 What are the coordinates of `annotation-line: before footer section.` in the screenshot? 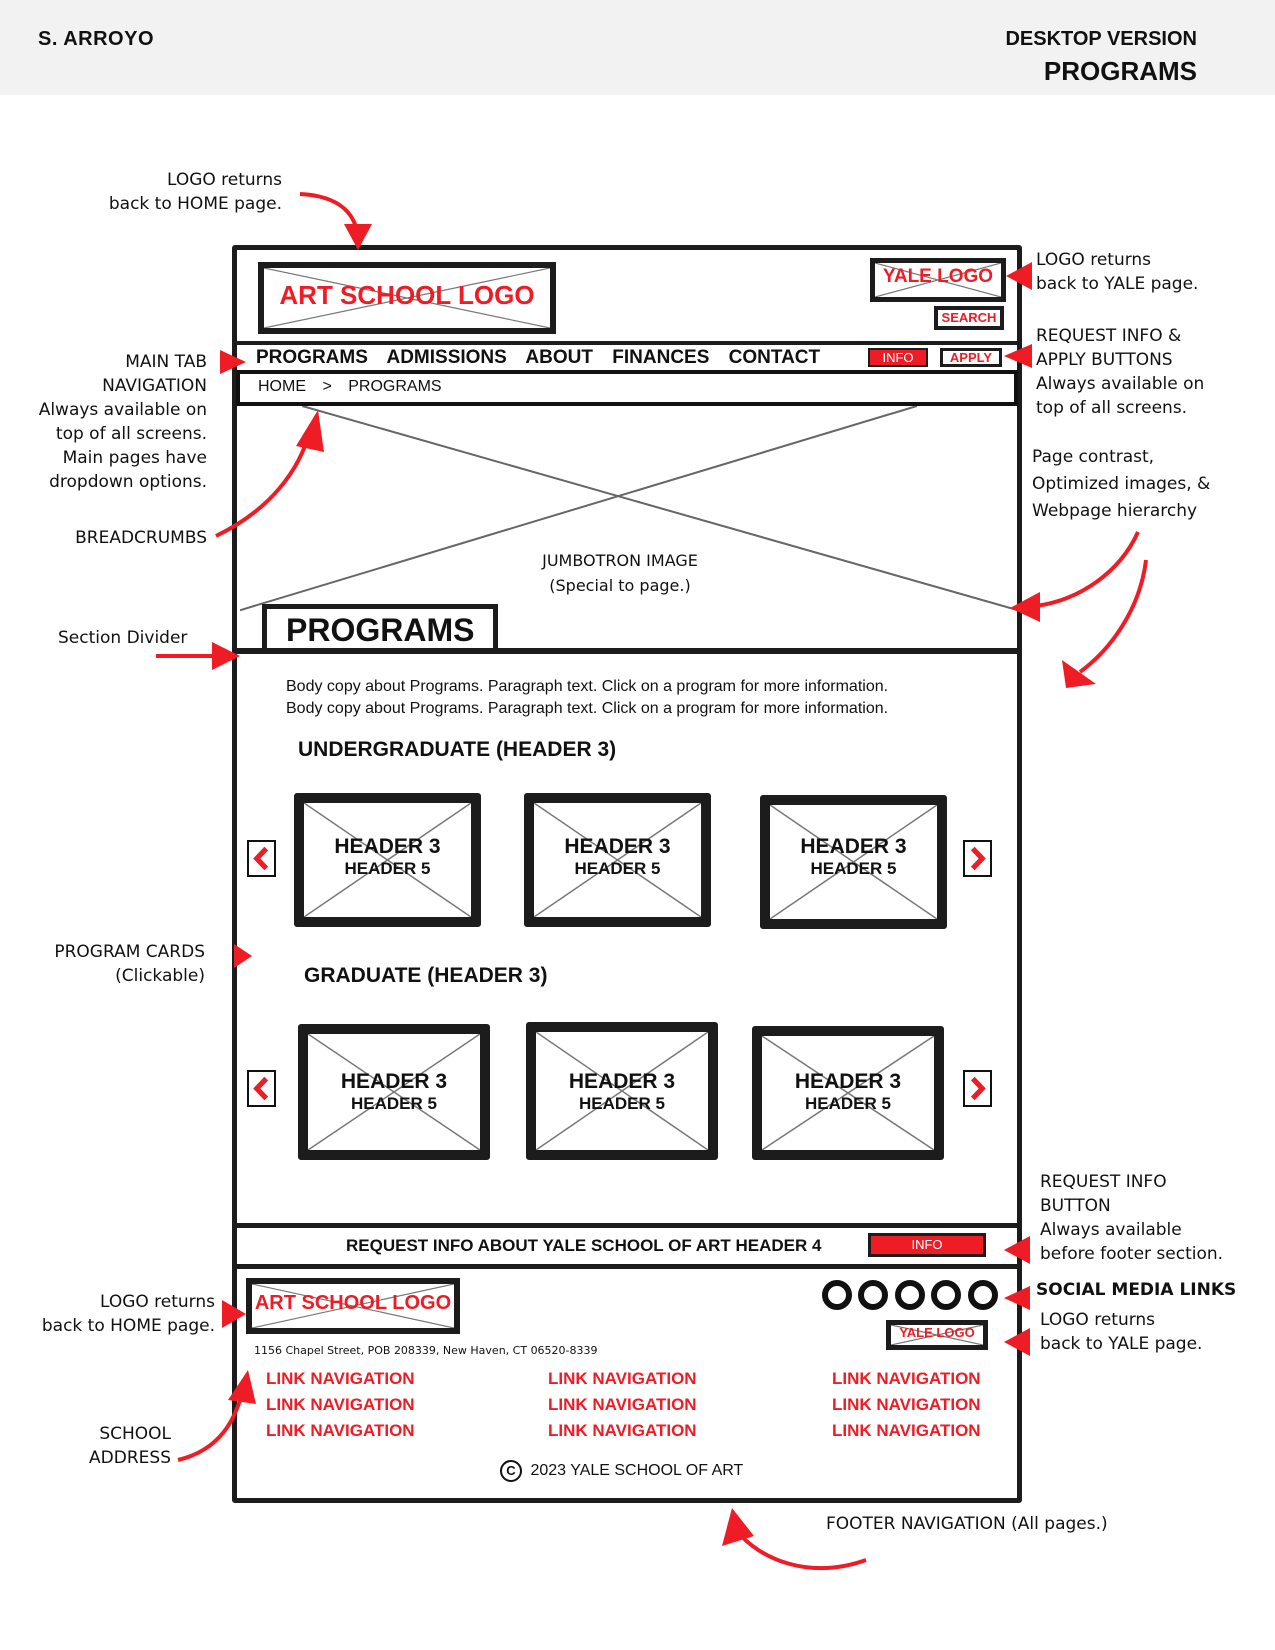 It's located at (1132, 1254).